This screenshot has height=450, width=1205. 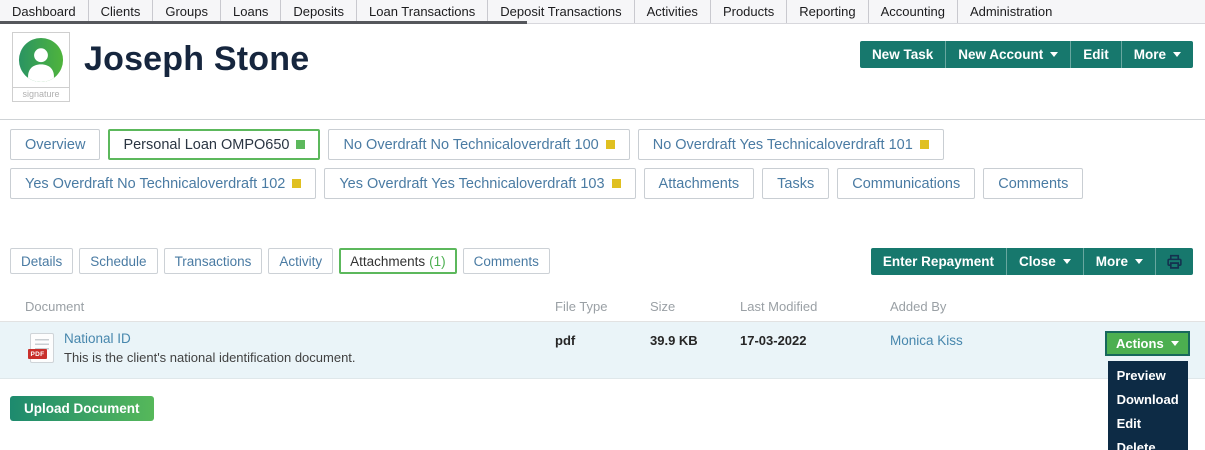 What do you see at coordinates (301, 261) in the screenshot?
I see `subtab-activity: Activity` at bounding box center [301, 261].